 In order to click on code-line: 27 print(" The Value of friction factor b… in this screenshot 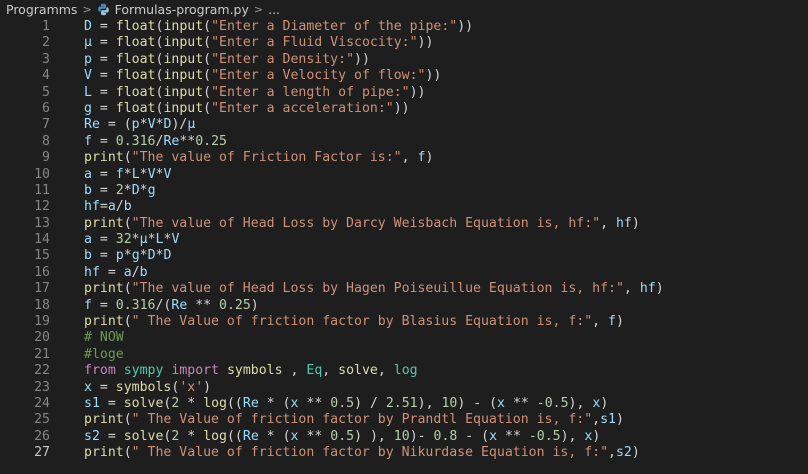, I will do `click(404, 453)`.